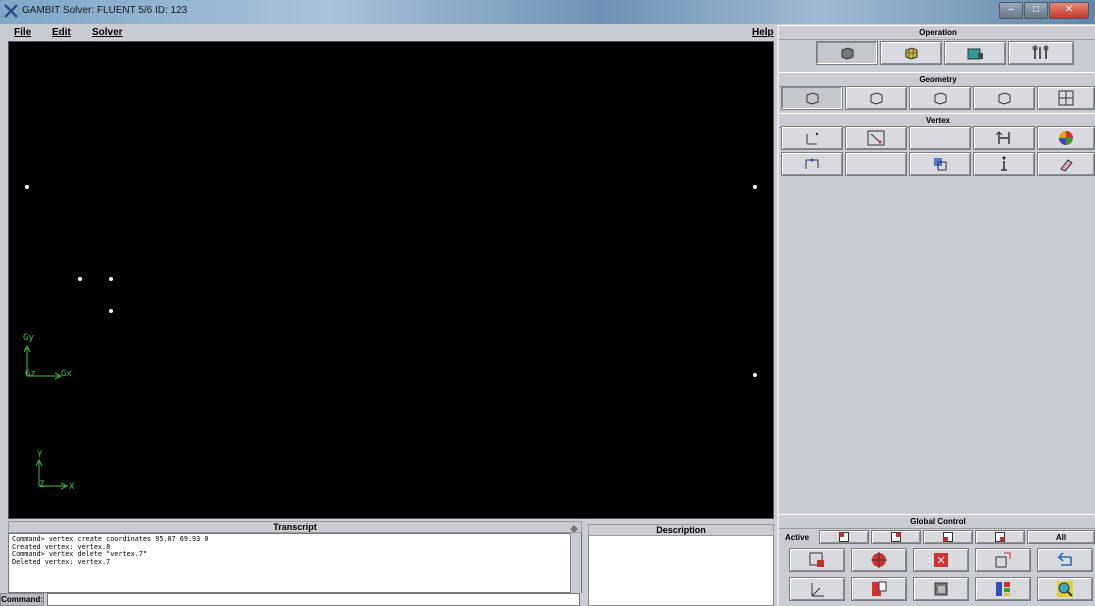  I want to click on tools-operation-button, so click(1041, 53).